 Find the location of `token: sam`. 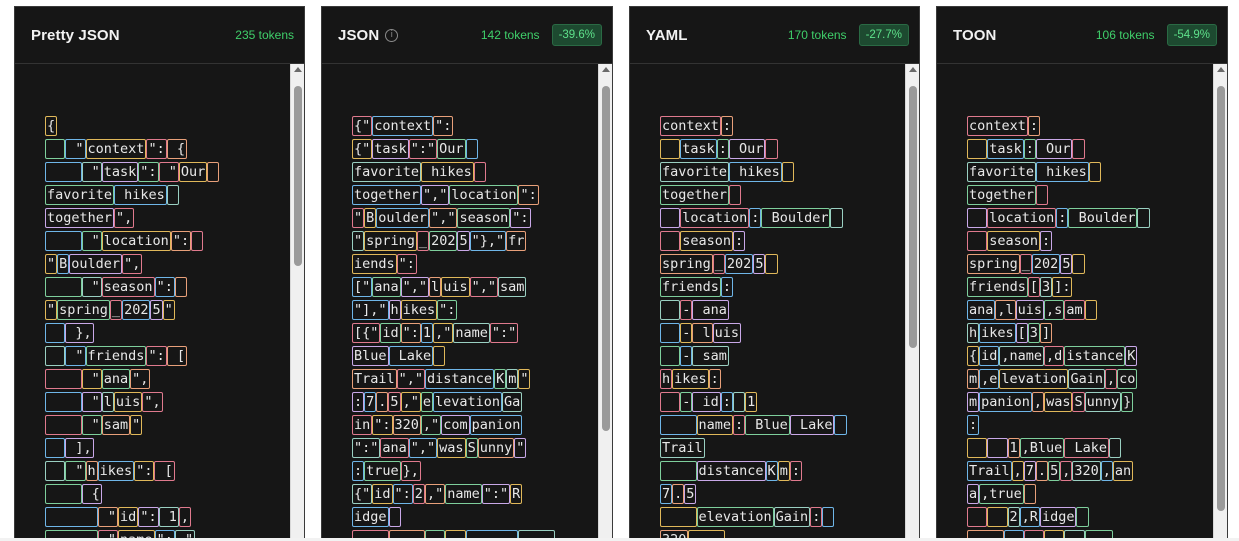

token: sam is located at coordinates (116, 425).